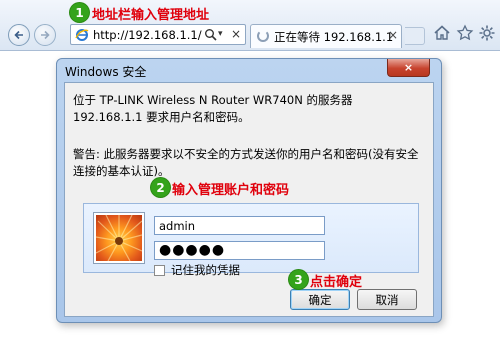 The image size is (500, 347). Describe the element at coordinates (251, 240) in the screenshot. I see `credential-panel: ●●●●● 记住我的凭据` at that location.